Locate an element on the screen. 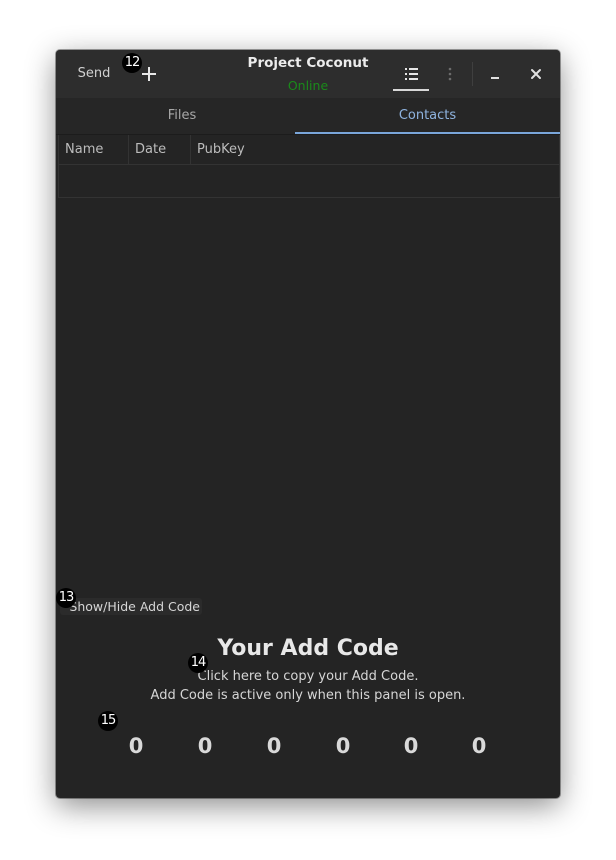  annotation-marker-14: 14 is located at coordinates (198, 663).